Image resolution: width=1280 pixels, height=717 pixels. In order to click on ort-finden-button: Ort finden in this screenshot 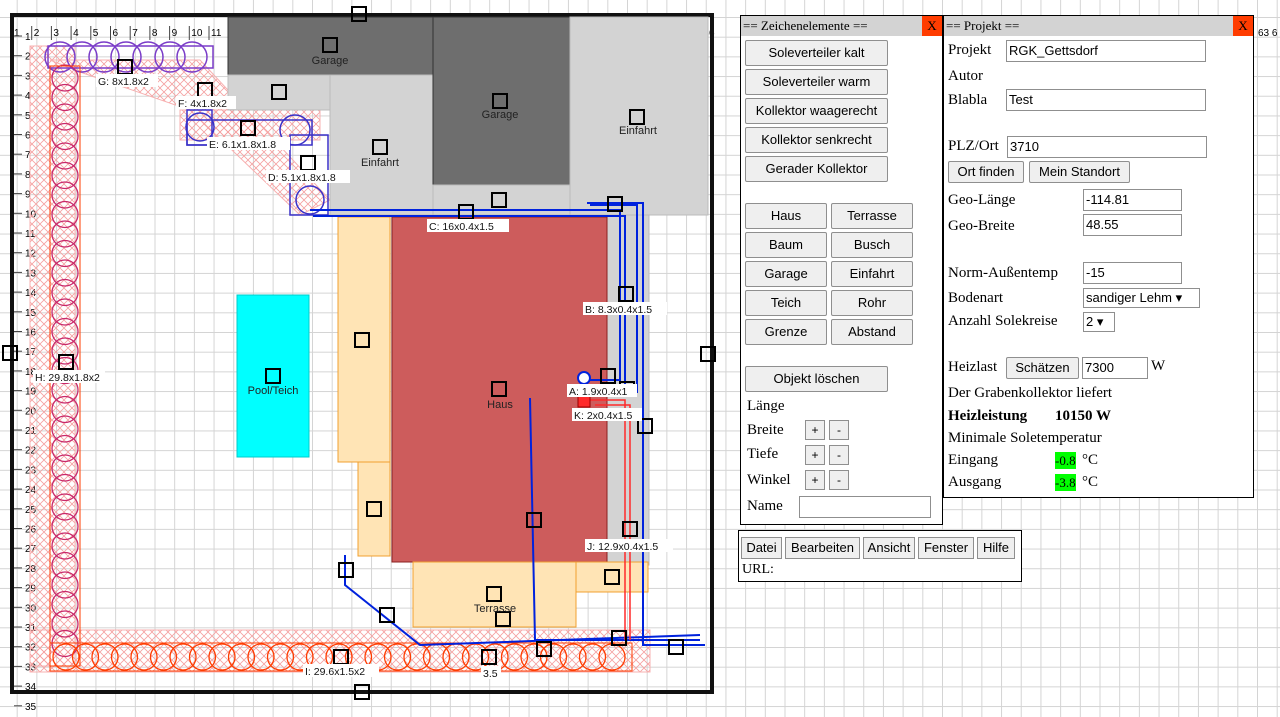, I will do `click(986, 172)`.